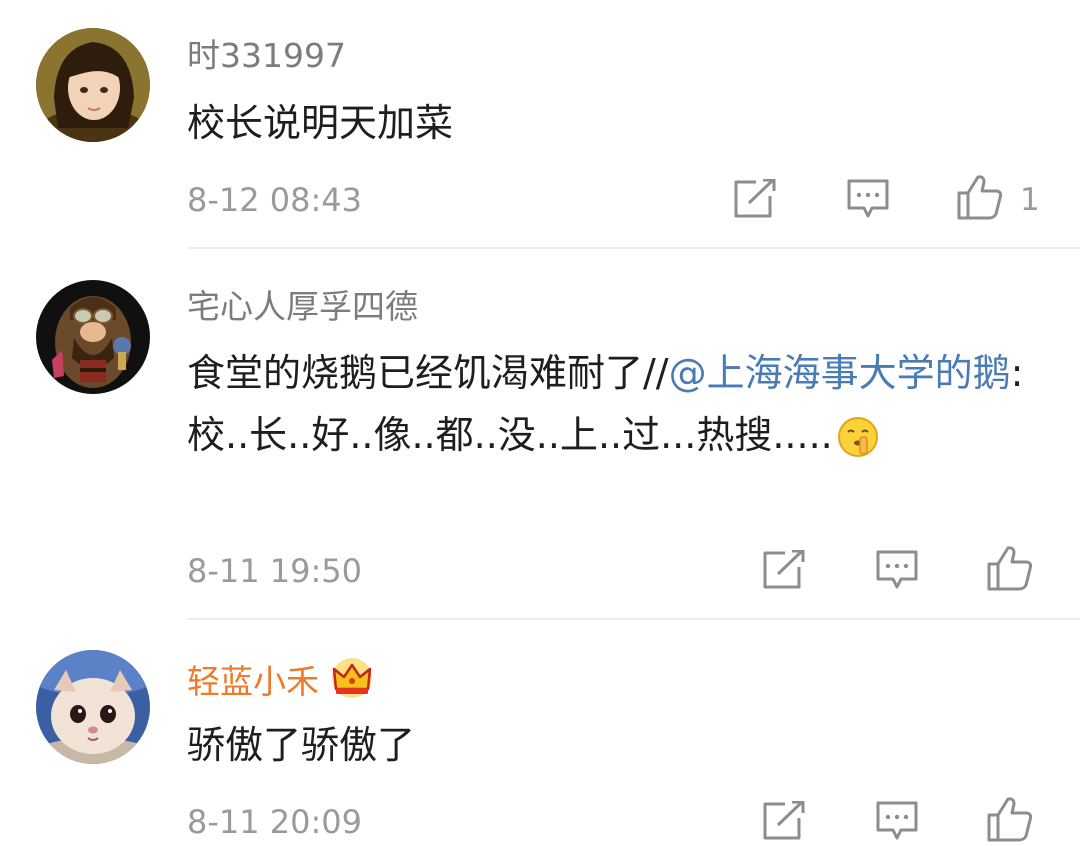 The height and width of the screenshot is (846, 1080). I want to click on comment-text-before: 食堂的烧鹅已经饥渴难耐了//, so click(428, 373).